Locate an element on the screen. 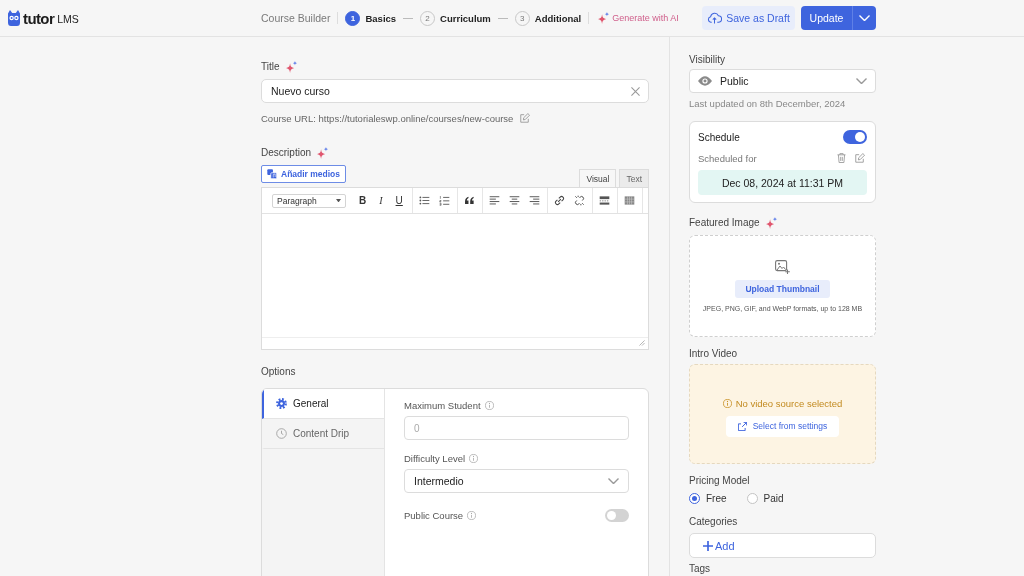 The height and width of the screenshot is (576, 1024). clock-icon is located at coordinates (281, 433).